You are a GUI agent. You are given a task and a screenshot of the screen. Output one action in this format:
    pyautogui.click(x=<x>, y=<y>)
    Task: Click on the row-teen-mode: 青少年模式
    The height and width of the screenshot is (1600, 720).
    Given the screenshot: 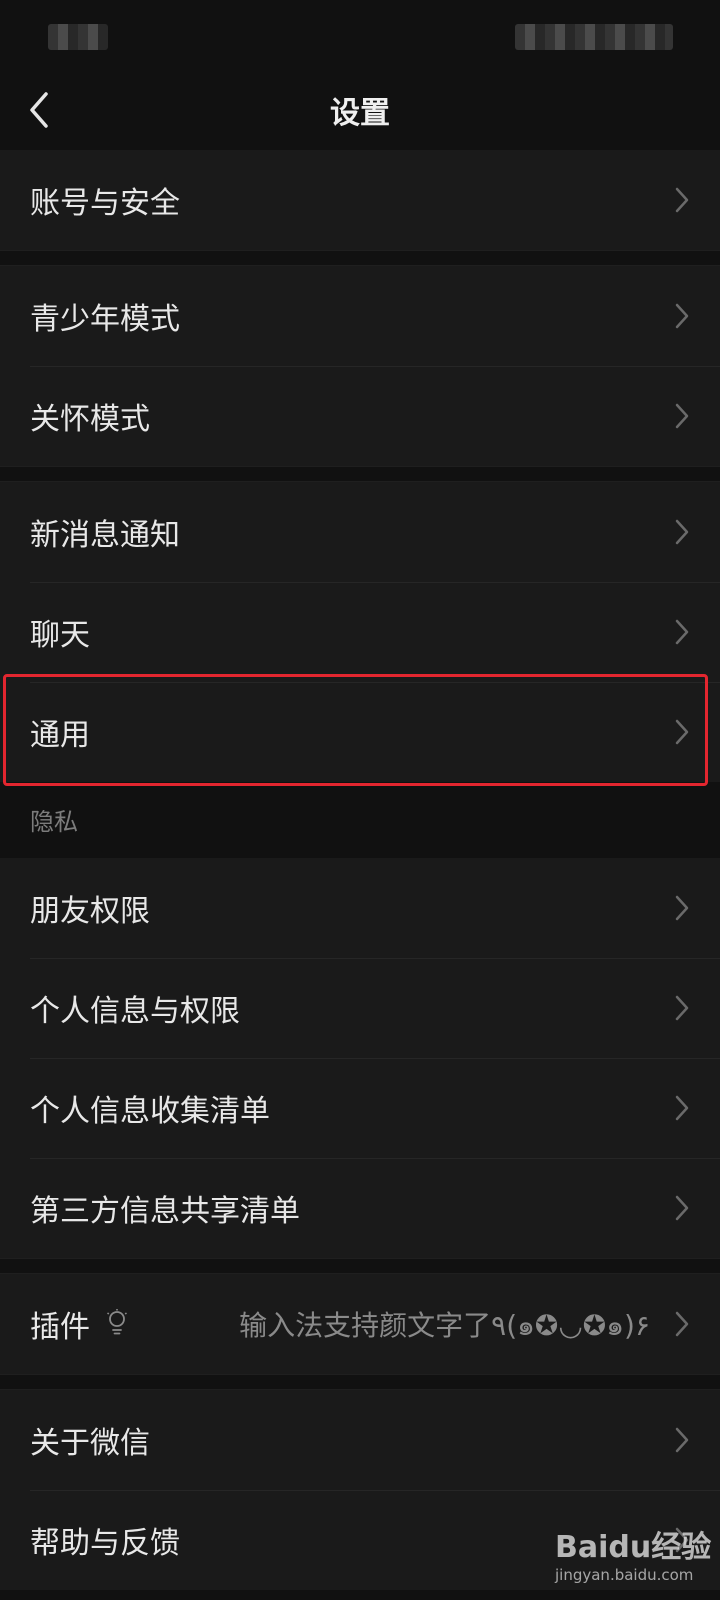 What is the action you would take?
    pyautogui.click(x=360, y=316)
    